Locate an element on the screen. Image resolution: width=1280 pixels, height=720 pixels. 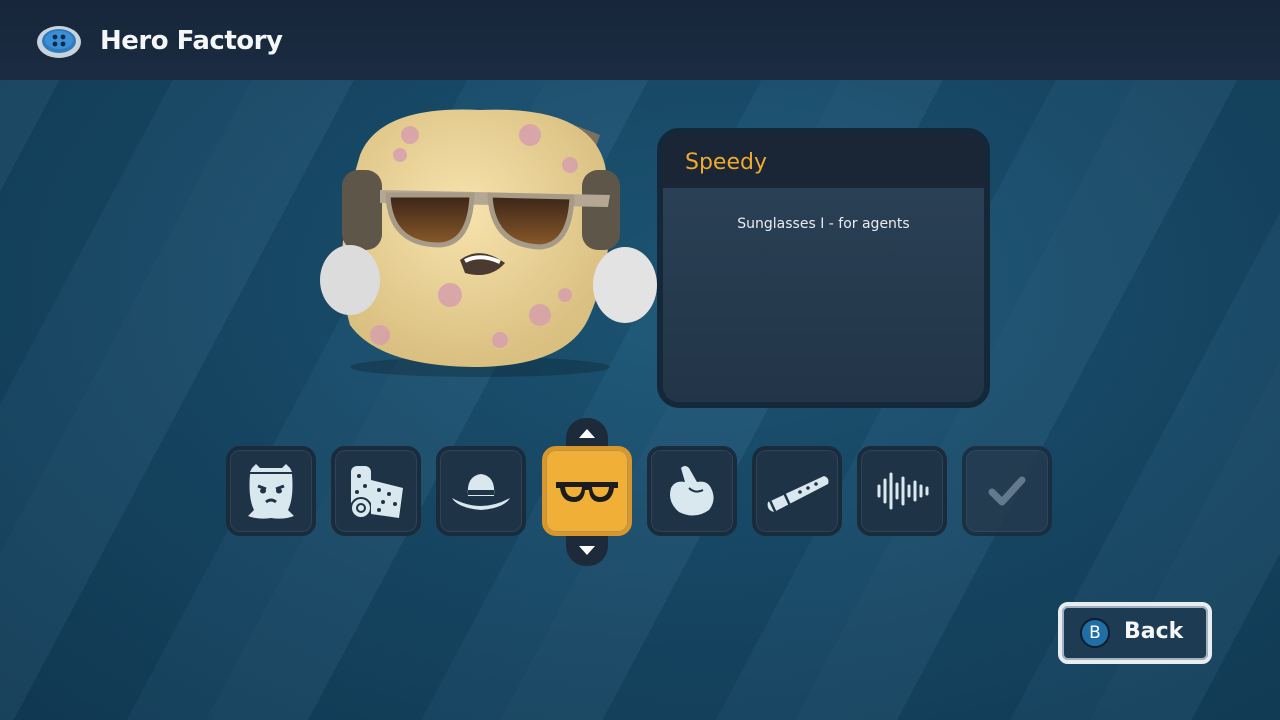
back-label: Back is located at coordinates (1154, 631).